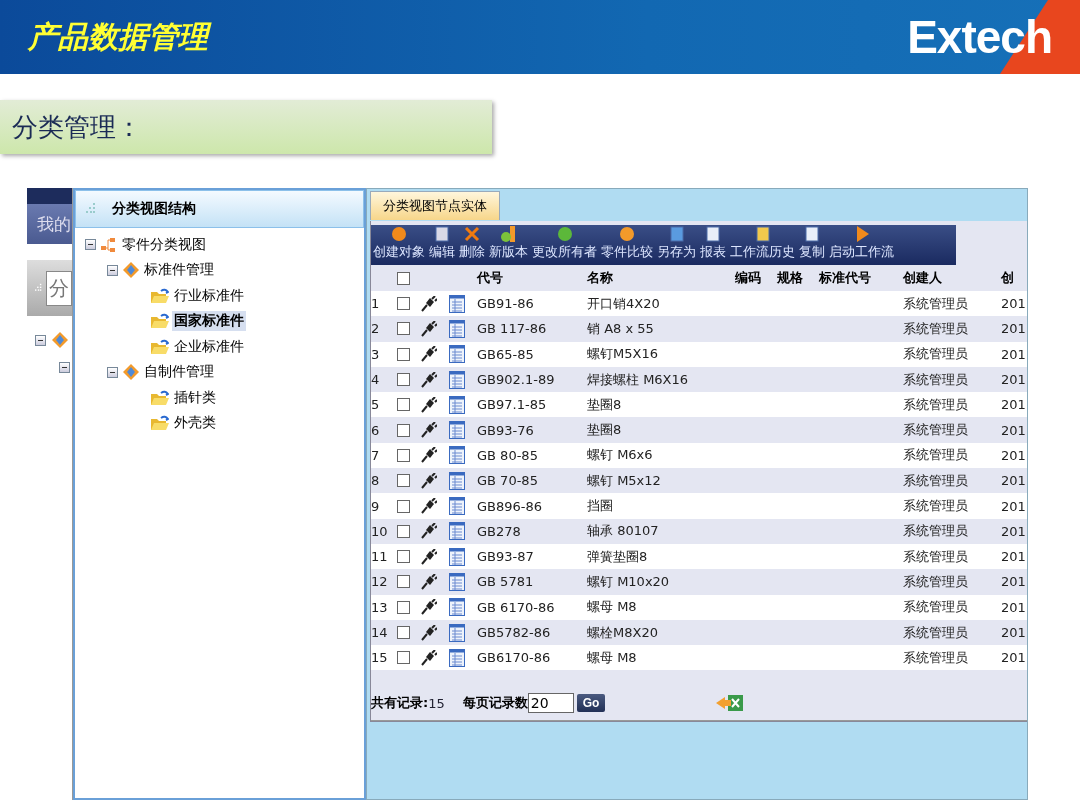 This screenshot has width=1080, height=810. What do you see at coordinates (490, 278) in the screenshot?
I see `column-header: 代号` at bounding box center [490, 278].